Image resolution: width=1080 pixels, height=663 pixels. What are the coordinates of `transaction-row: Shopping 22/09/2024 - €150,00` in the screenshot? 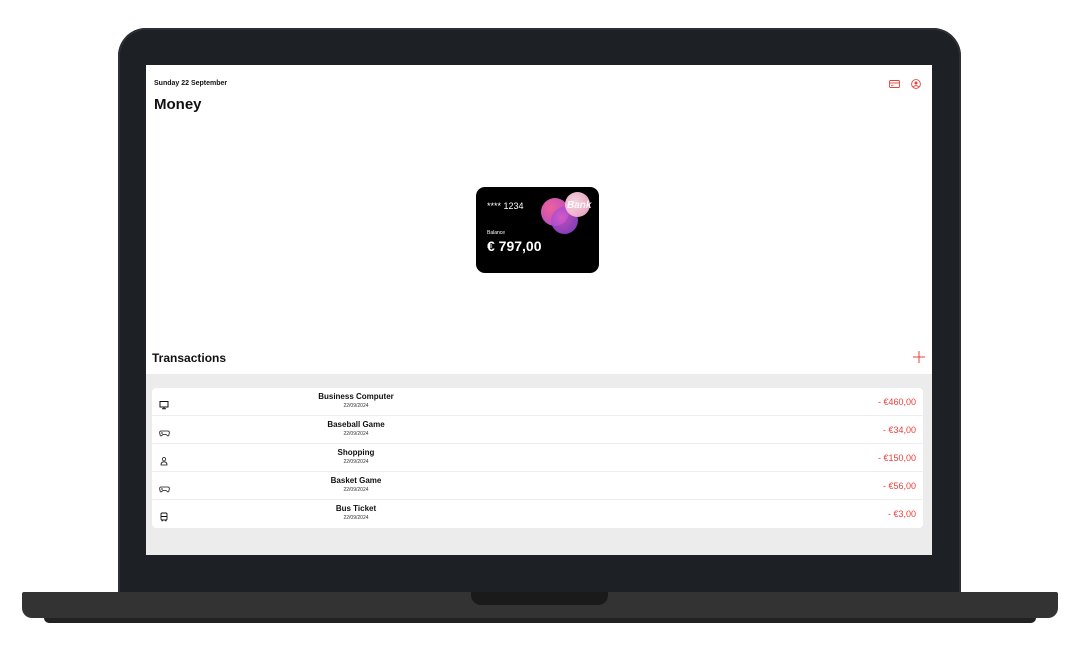 It's located at (537, 458).